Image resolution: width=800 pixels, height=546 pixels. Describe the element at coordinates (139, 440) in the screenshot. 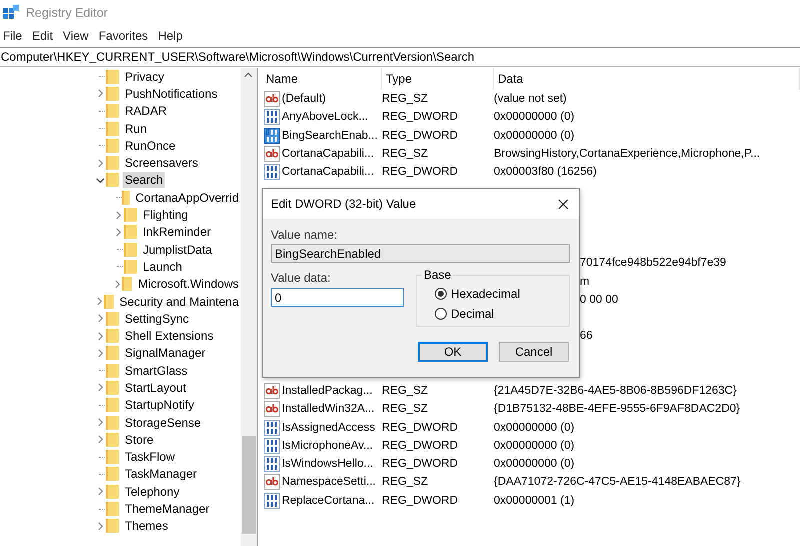

I see `tree-item: Store` at that location.